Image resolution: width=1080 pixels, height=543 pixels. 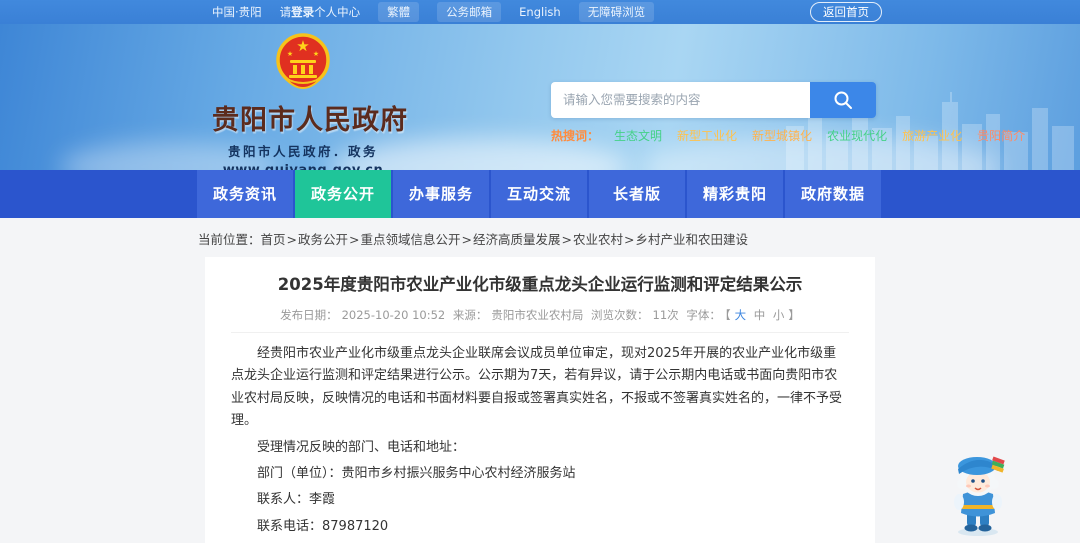 What do you see at coordinates (932, 135) in the screenshot?
I see `hot-search-link: 旅游产业化` at bounding box center [932, 135].